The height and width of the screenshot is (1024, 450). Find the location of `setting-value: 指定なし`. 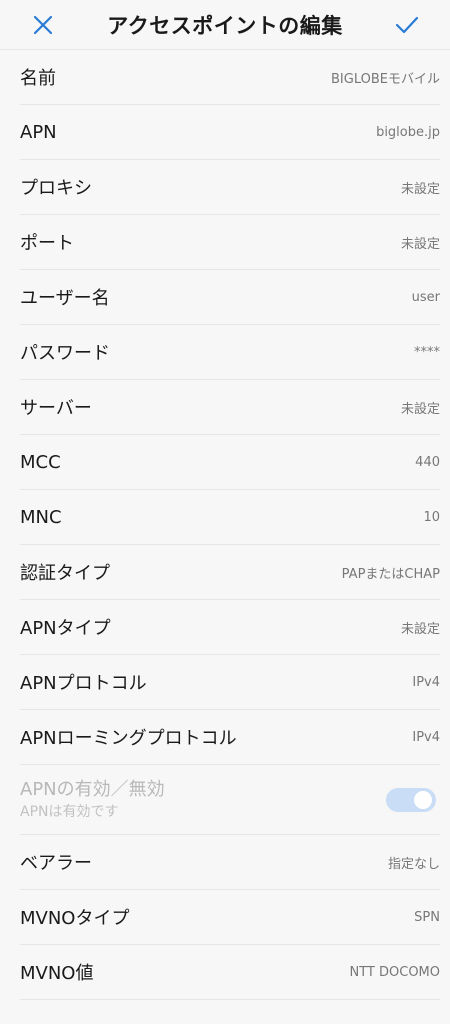

setting-value: 指定なし is located at coordinates (413, 864).